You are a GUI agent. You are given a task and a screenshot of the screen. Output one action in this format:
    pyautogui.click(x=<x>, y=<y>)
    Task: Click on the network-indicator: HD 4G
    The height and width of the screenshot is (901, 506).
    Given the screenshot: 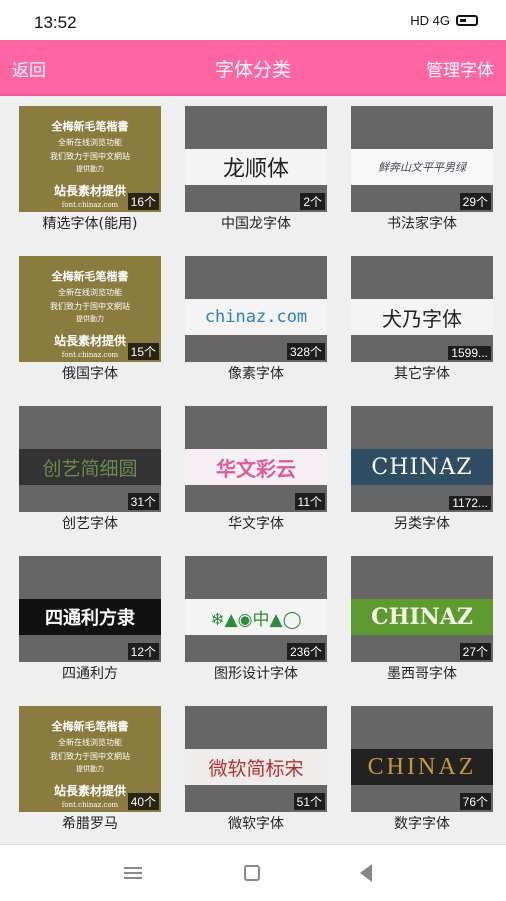 What is the action you would take?
    pyautogui.click(x=430, y=20)
    